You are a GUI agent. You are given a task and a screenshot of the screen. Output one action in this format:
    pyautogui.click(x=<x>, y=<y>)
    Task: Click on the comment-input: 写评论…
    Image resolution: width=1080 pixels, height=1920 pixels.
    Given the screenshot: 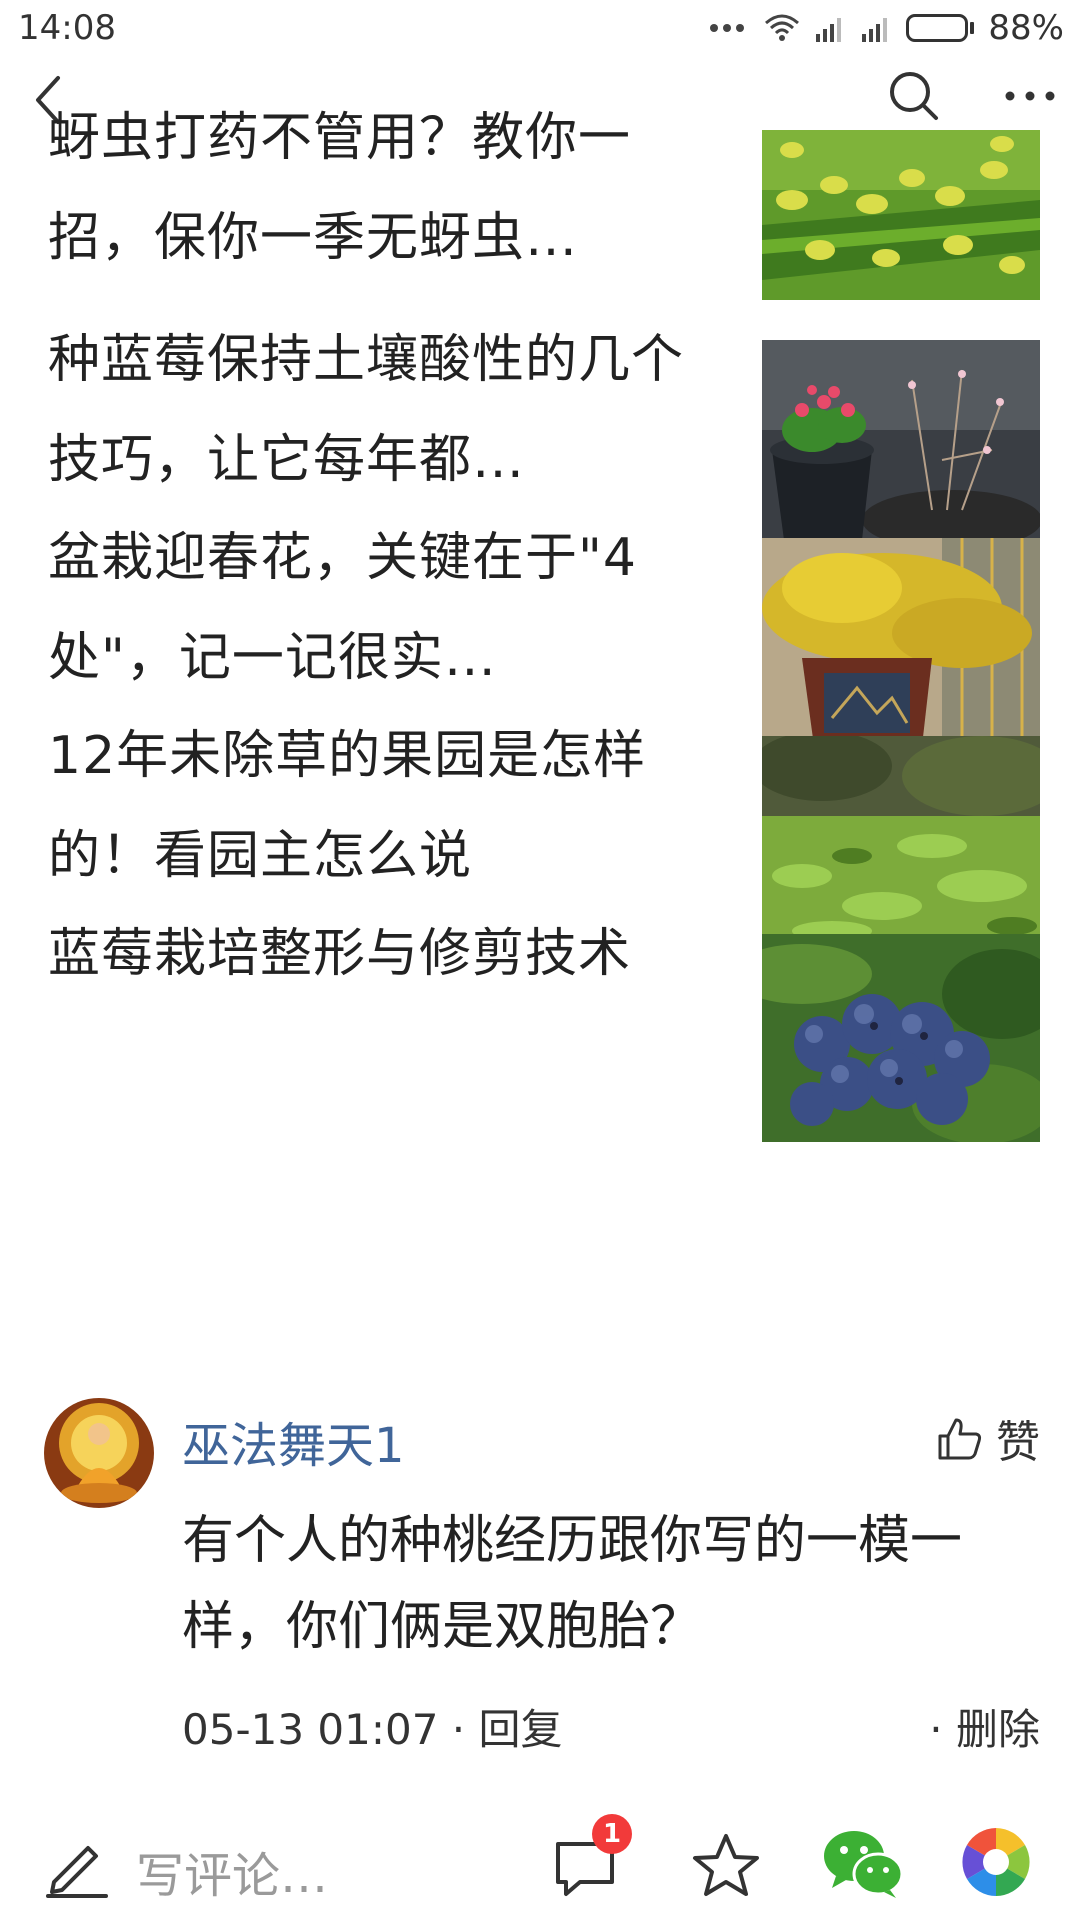 What is the action you would take?
    pyautogui.click(x=232, y=1871)
    